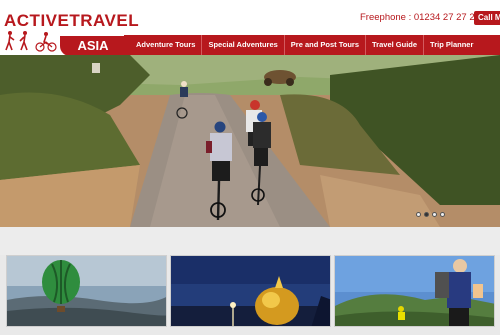 This screenshot has height=335, width=500. I want to click on slide-dot-active, so click(426, 214).